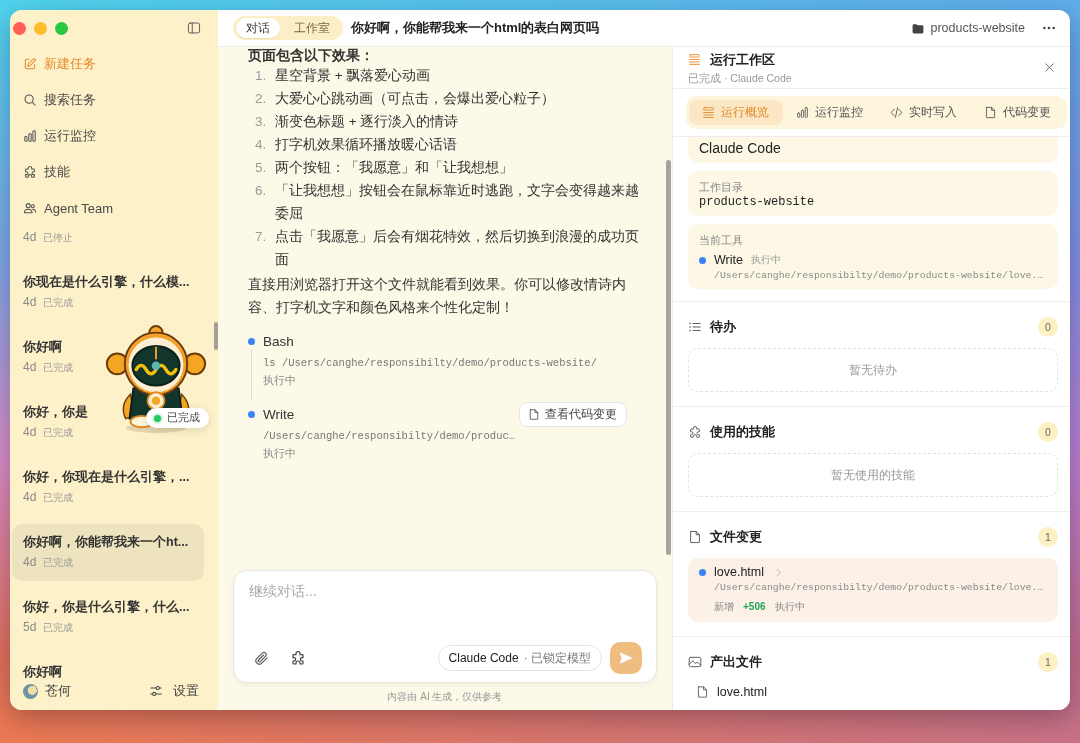 This screenshot has width=1080, height=743. I want to click on task-item: 你好啊 4d 已完成, so click(48, 357).